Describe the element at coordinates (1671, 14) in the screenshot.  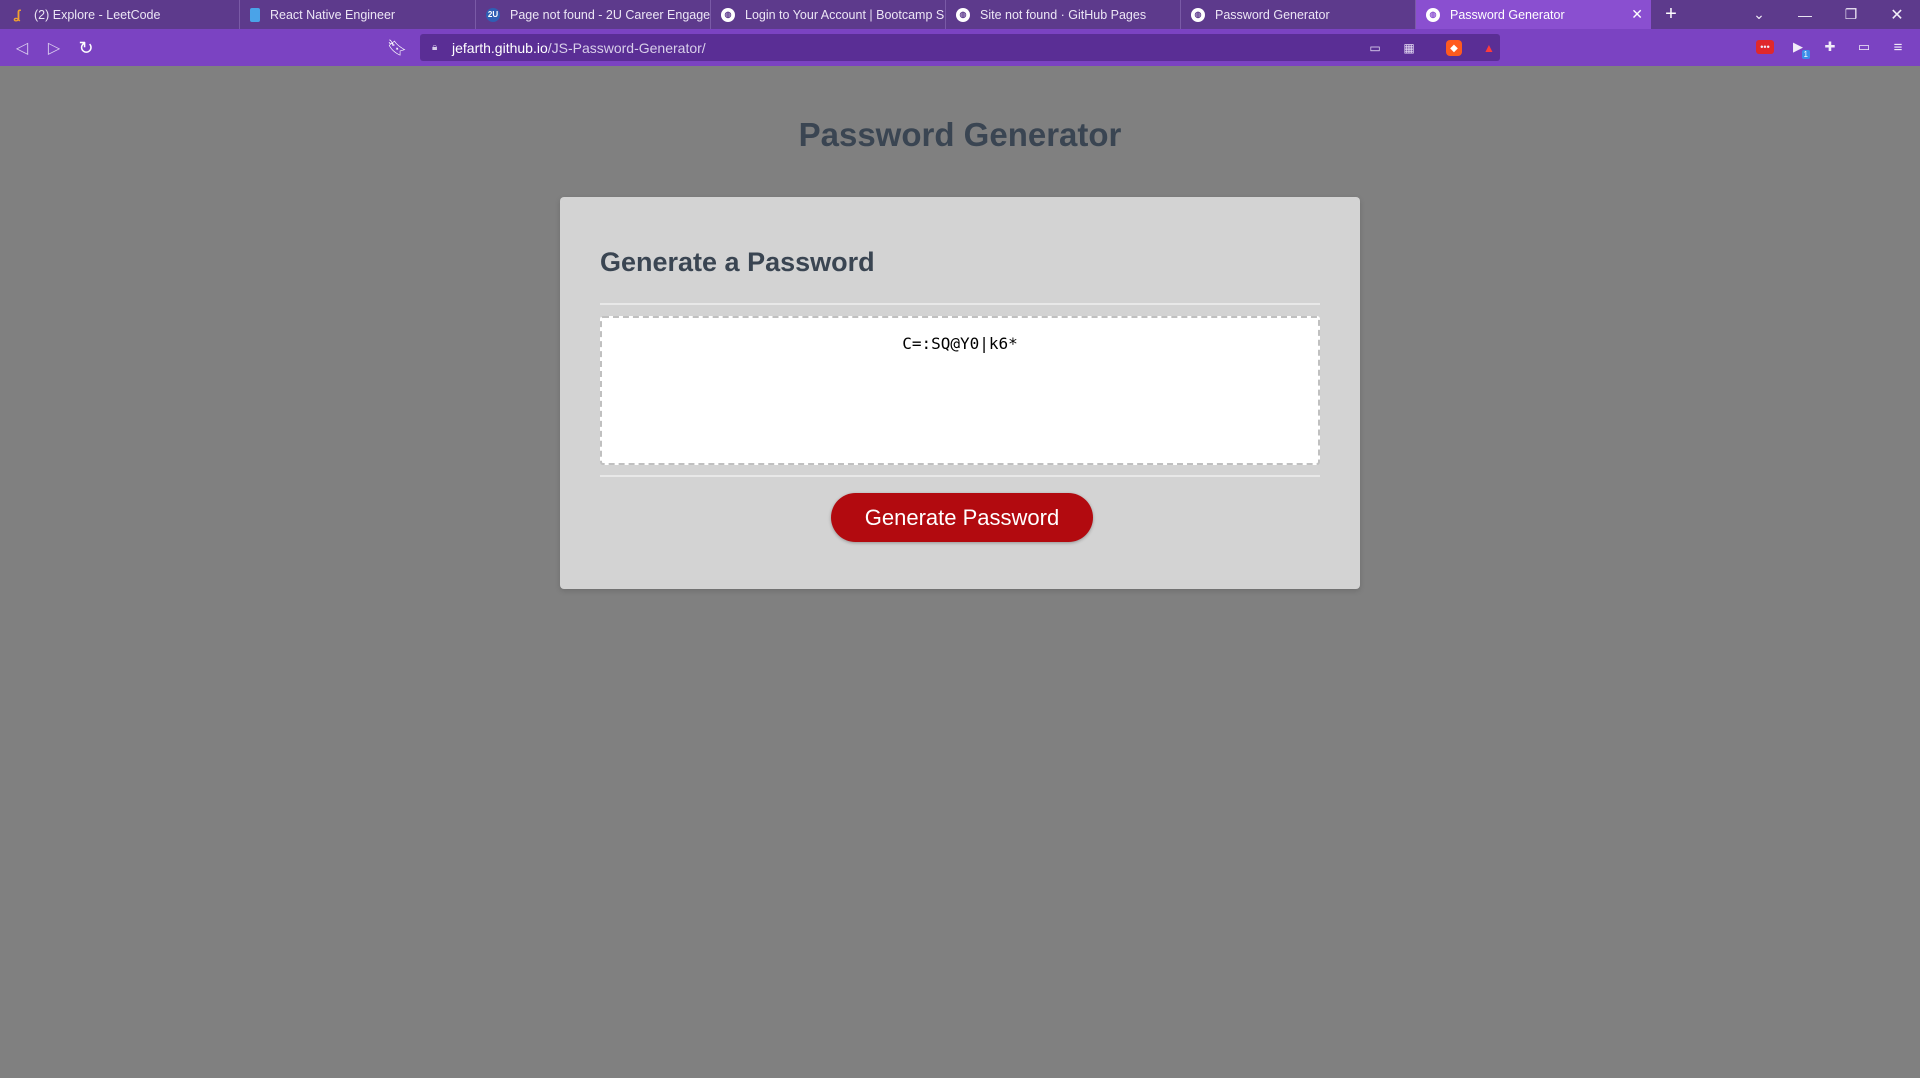
I see `new-tab-button: +` at that location.